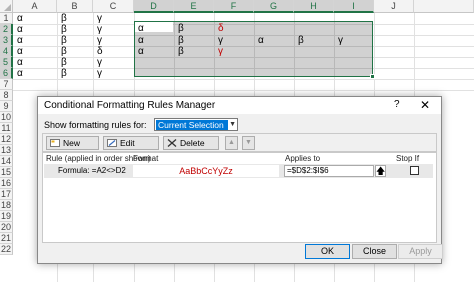 The image size is (474, 282). Describe the element at coordinates (299, 40) in the screenshot. I see `cell-h3: β` at that location.